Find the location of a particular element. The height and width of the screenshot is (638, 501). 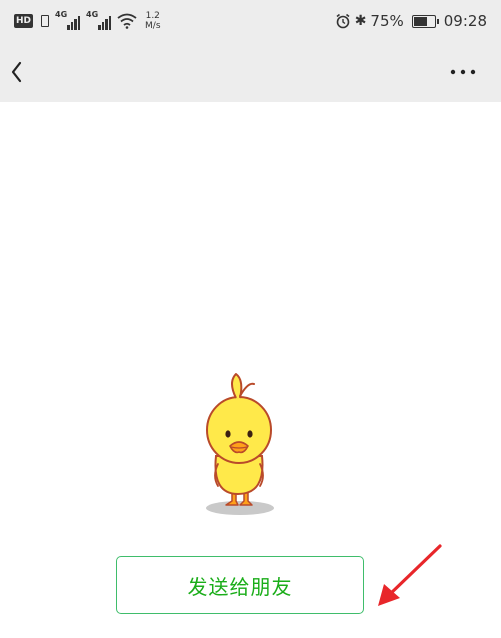

hd-badge: HD is located at coordinates (24, 21).